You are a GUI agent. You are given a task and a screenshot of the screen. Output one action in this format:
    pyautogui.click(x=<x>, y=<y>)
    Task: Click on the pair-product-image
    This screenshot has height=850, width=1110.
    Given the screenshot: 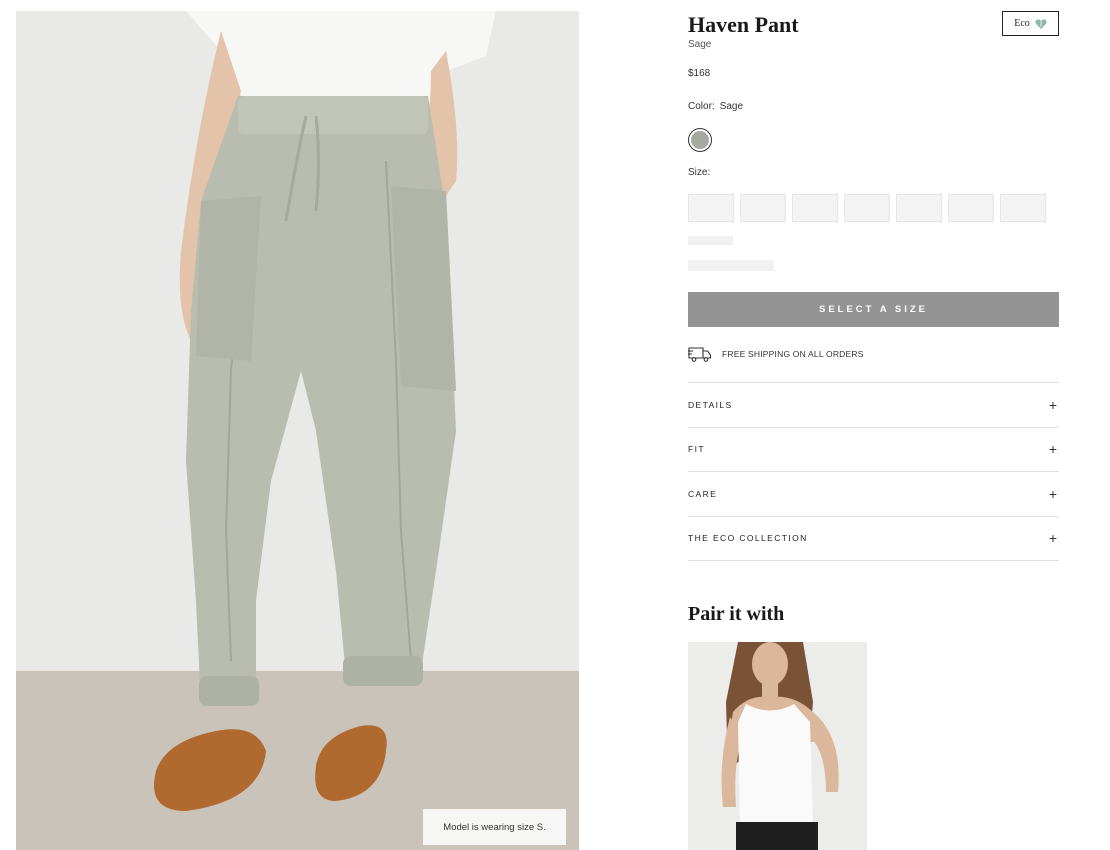 What is the action you would take?
    pyautogui.click(x=777, y=746)
    